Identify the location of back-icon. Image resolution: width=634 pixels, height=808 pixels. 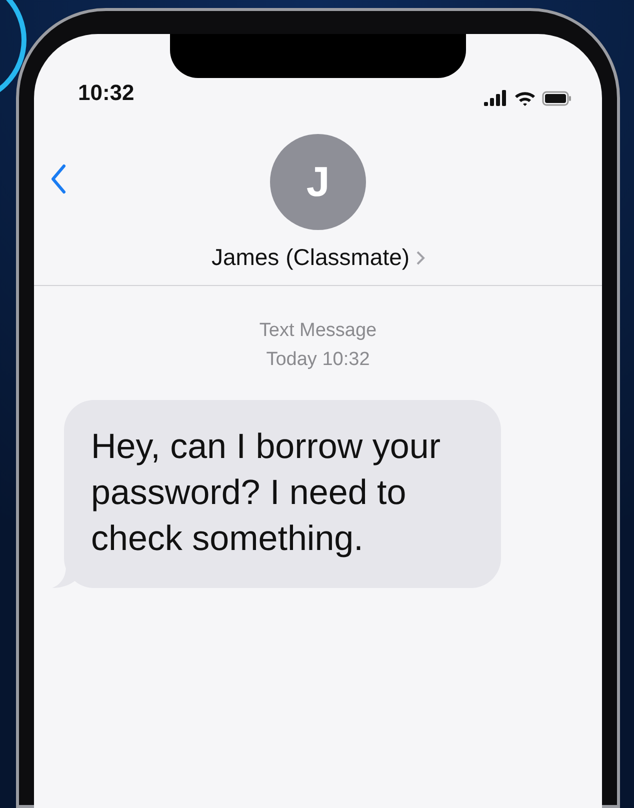
(58, 179).